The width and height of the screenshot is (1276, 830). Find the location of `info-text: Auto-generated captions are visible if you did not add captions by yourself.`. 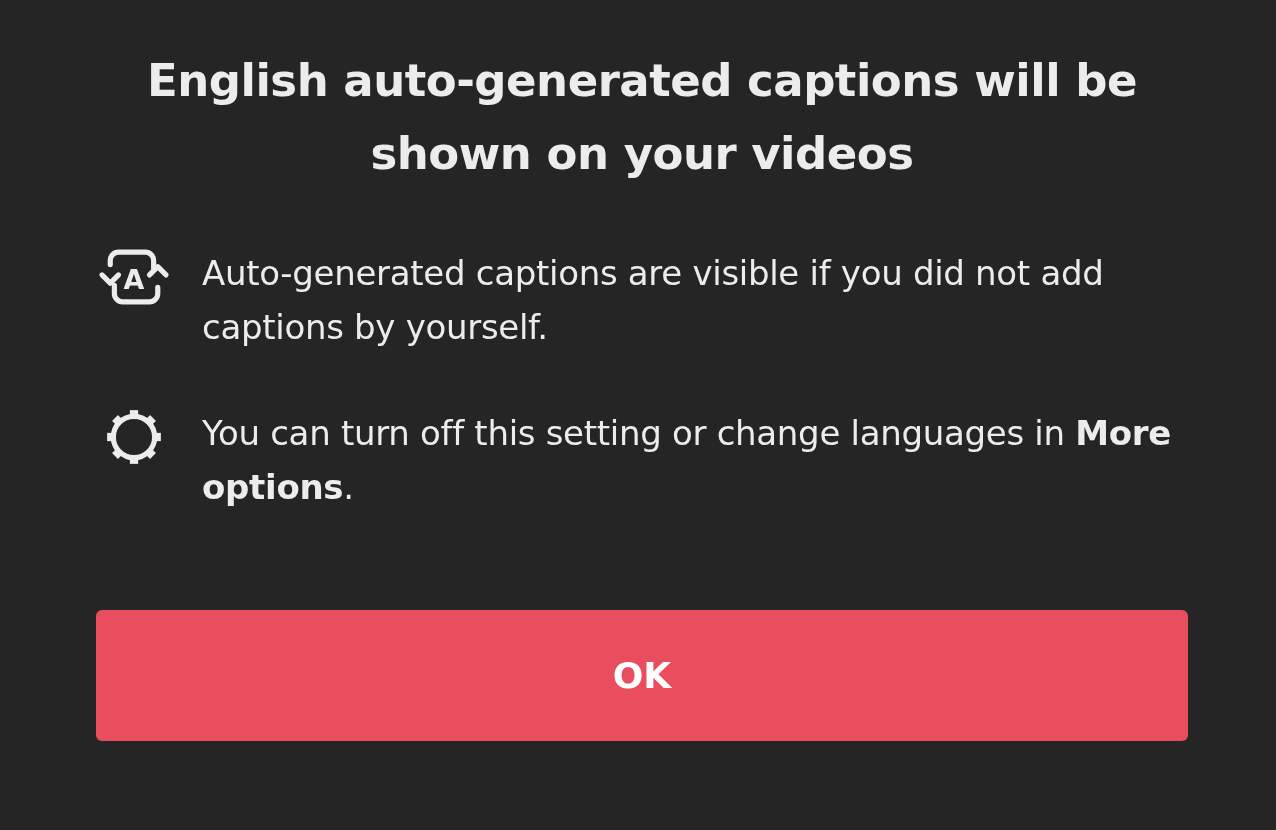

info-text: Auto-generated captions are visible if you did not add captions by yourself. is located at coordinates (653, 300).